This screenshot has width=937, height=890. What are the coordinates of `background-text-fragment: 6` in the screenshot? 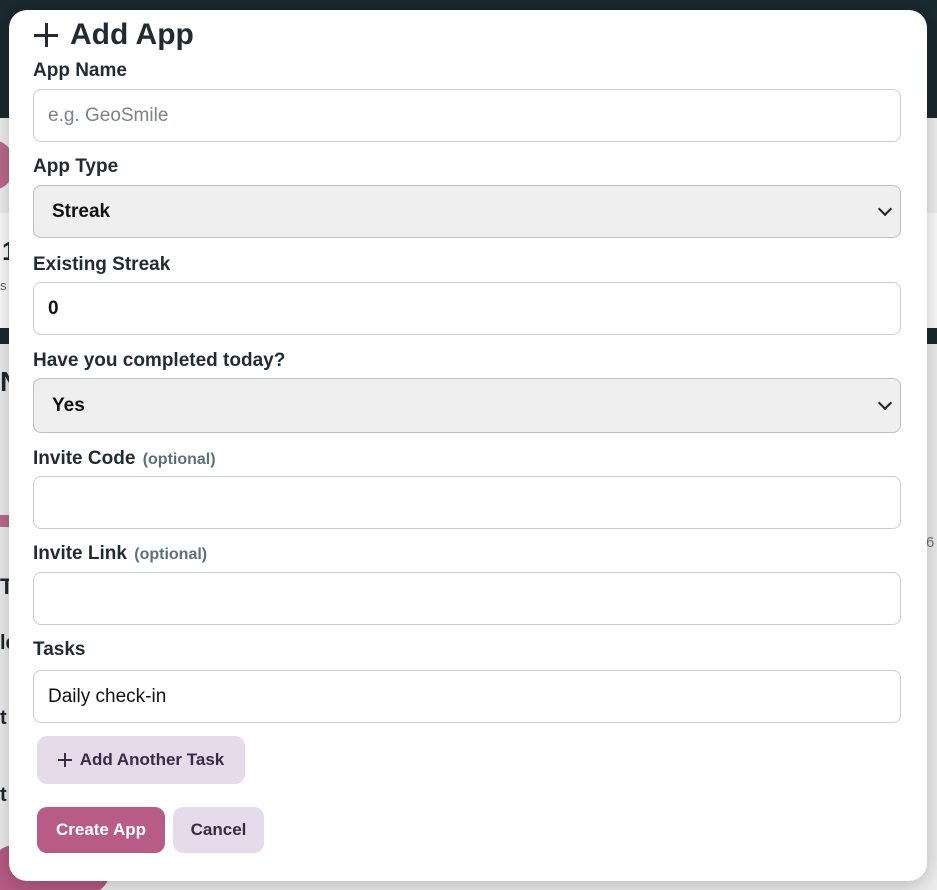 It's located at (930, 542).